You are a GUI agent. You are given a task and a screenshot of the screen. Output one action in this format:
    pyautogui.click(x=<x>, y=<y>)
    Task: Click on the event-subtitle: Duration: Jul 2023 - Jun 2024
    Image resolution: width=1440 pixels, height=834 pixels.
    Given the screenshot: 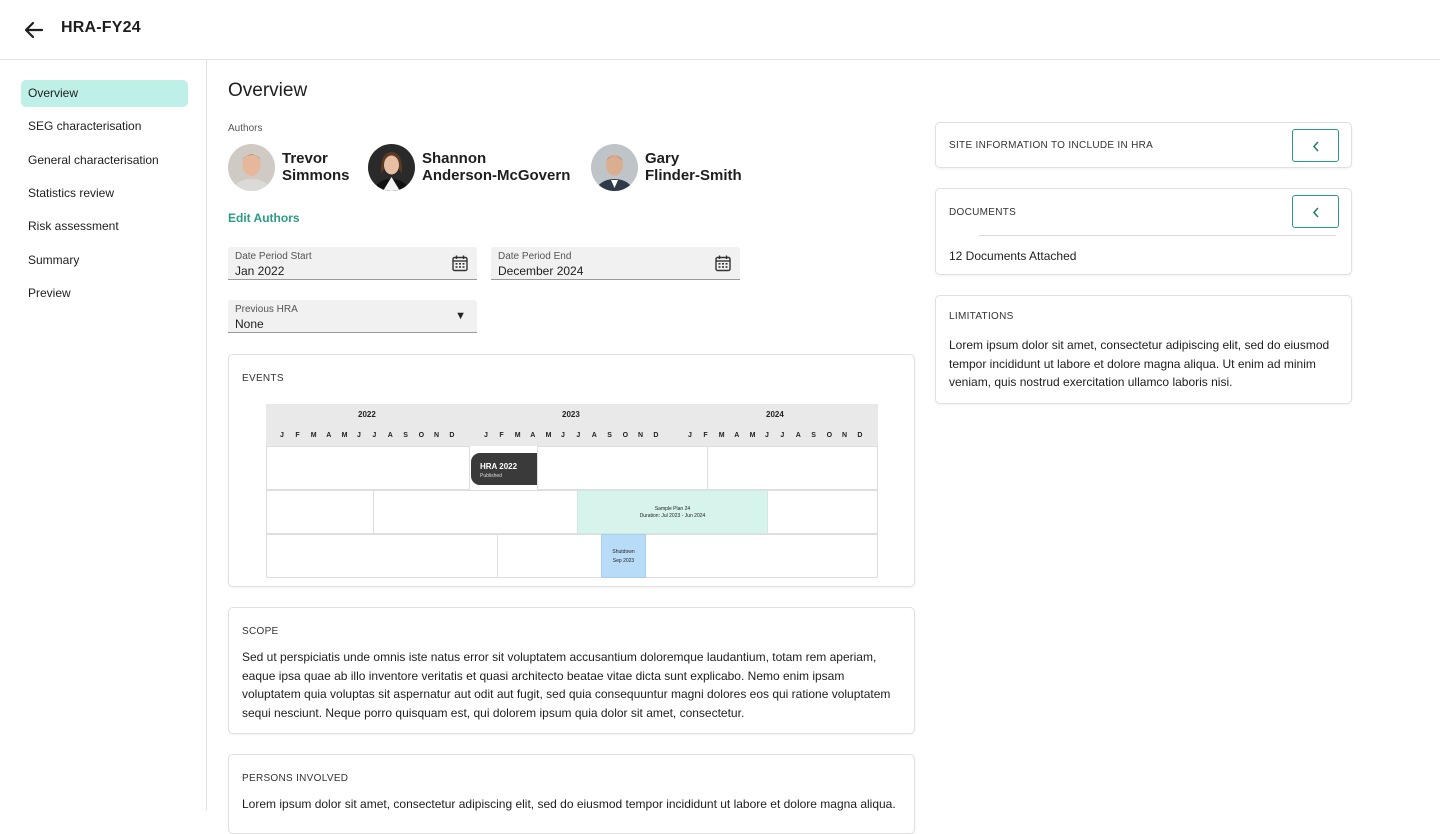 What is the action you would take?
    pyautogui.click(x=672, y=516)
    